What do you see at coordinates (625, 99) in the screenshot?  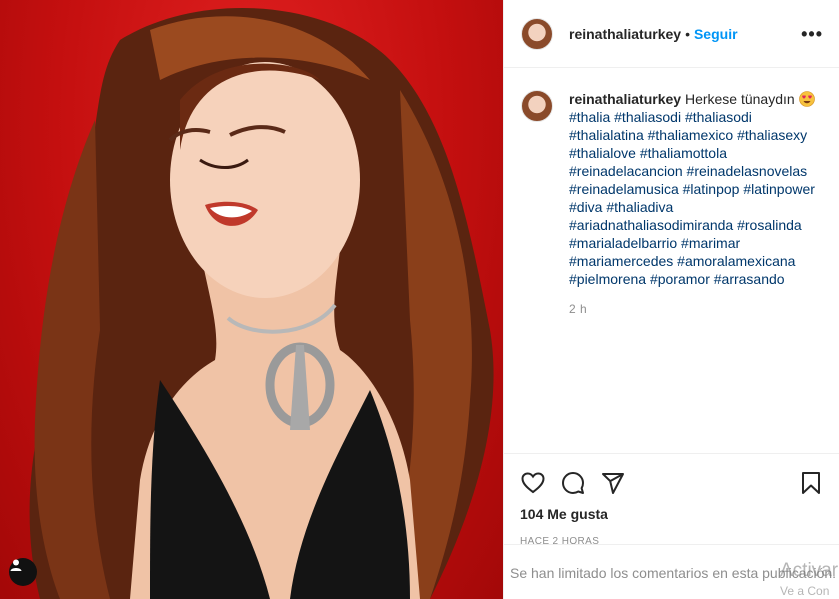 I see `caption-username: reinathaliaturkey` at bounding box center [625, 99].